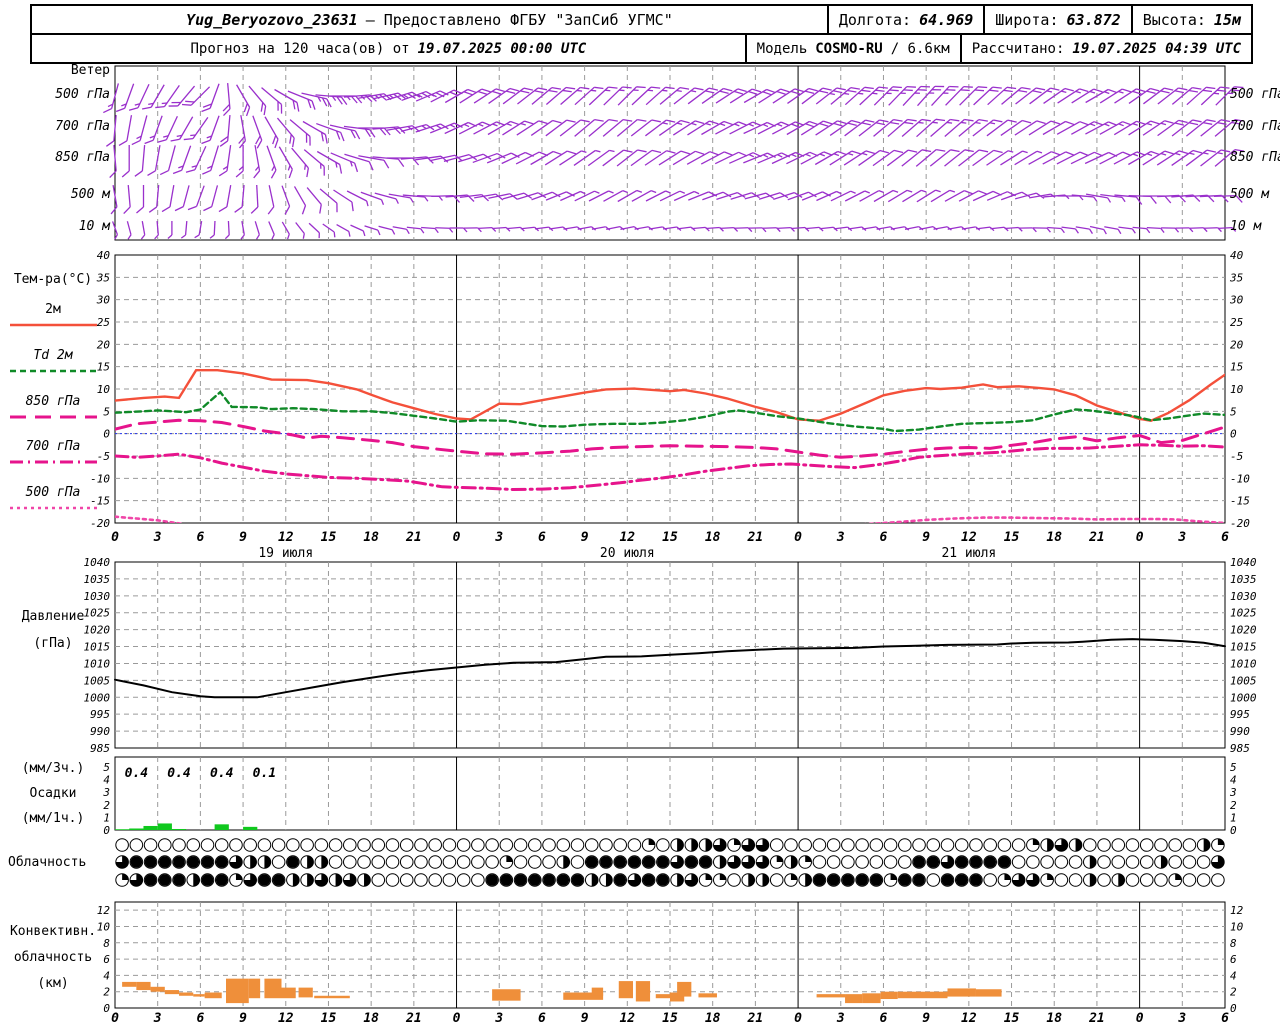 The width and height of the screenshot is (1280, 1024). Describe the element at coordinates (969, 1017) in the screenshot. I see `hour-tick-label: 12` at that location.